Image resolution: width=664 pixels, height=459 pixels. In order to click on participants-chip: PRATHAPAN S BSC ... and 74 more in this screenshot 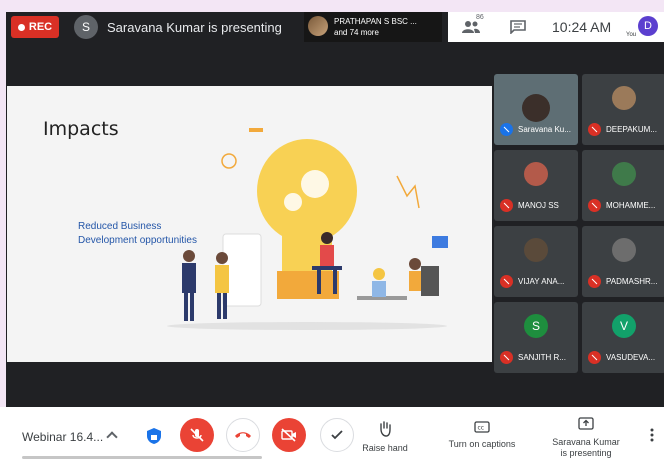, I will do `click(373, 27)`.